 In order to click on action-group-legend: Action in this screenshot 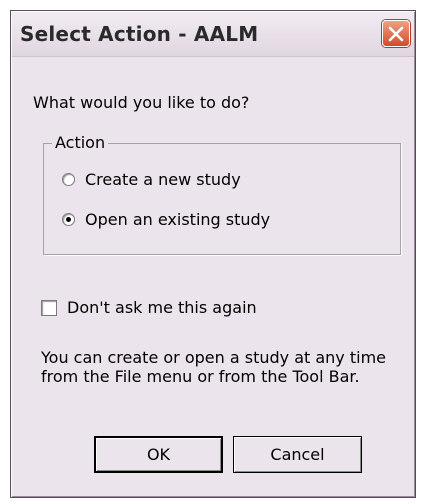, I will do `click(80, 142)`.